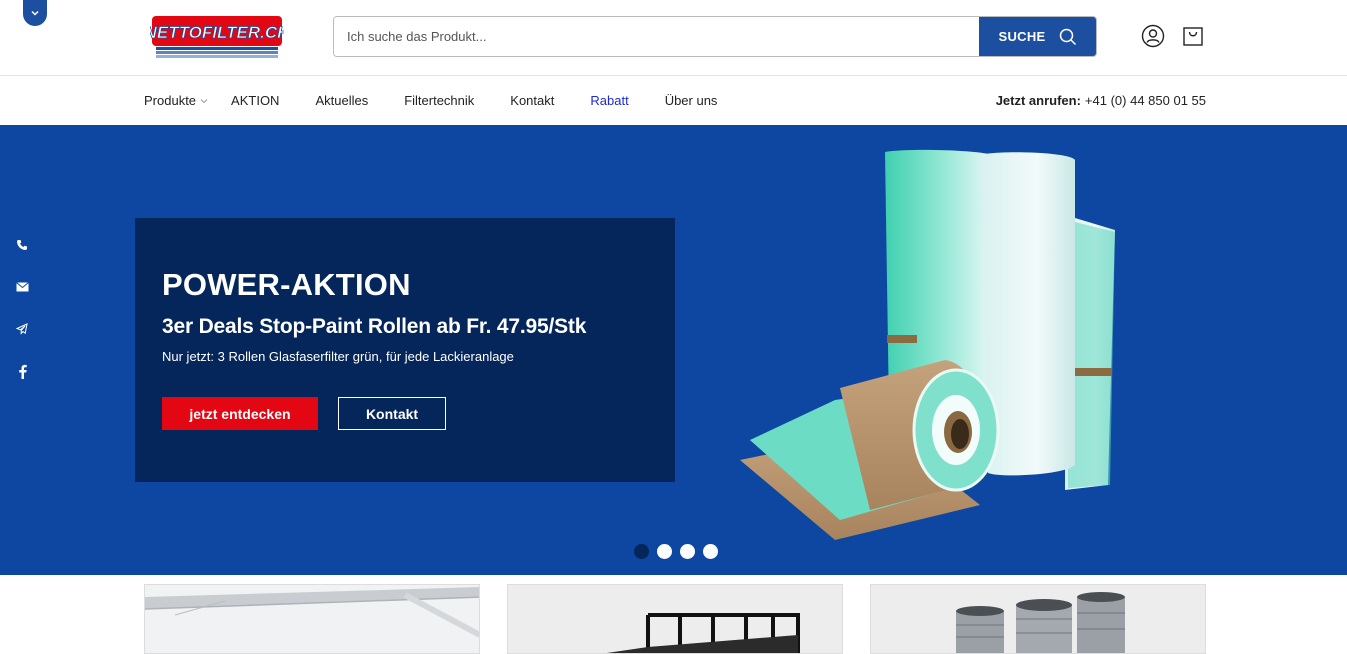 This screenshot has height=654, width=1347. I want to click on nav-item-ueber-uns: Über uns, so click(691, 100).